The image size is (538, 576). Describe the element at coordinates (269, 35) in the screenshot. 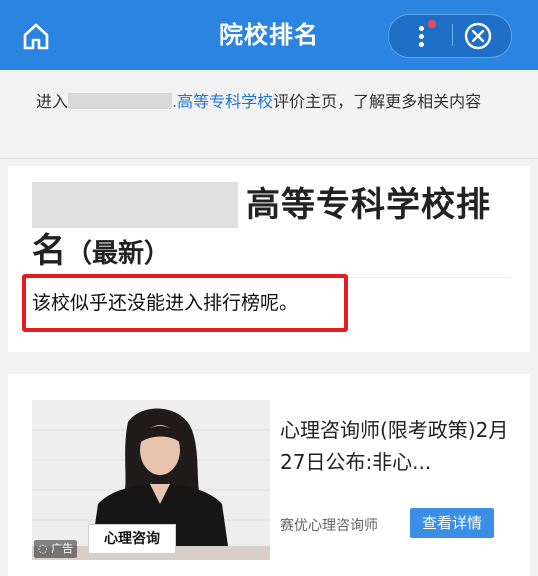

I see `top-navigation-bar: 院校排名` at that location.